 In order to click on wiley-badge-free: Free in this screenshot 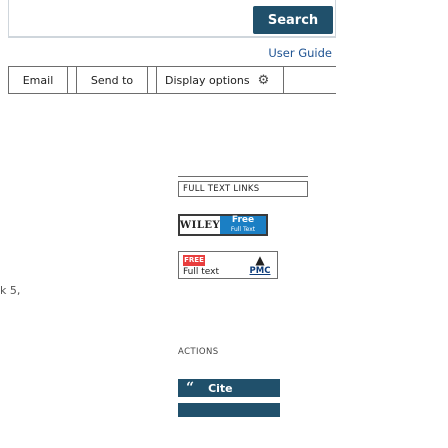, I will do `click(243, 220)`.